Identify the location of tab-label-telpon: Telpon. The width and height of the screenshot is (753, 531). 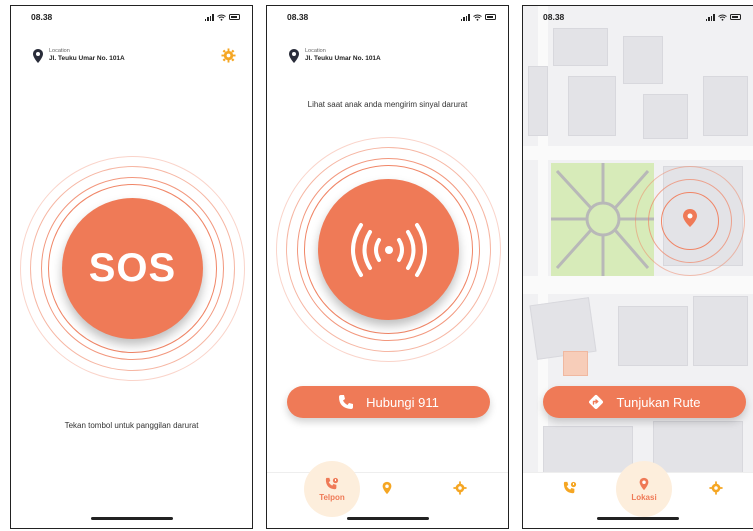
(332, 497).